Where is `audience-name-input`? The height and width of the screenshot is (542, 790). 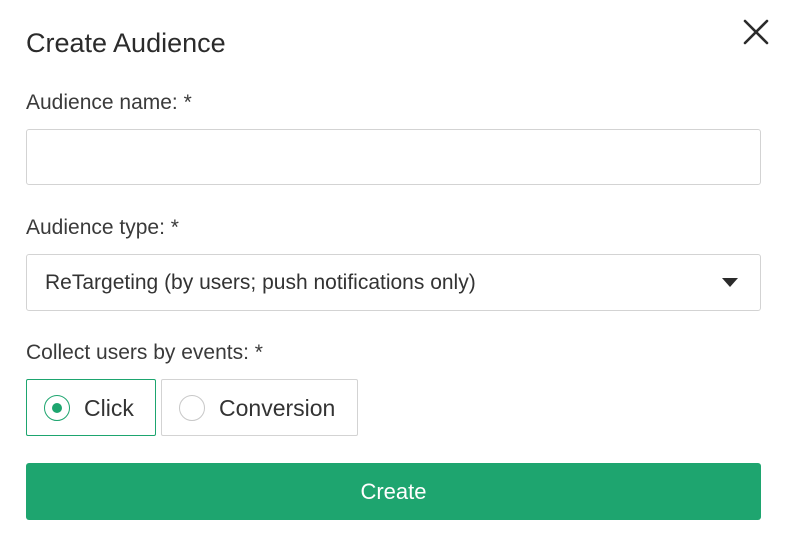 audience-name-input is located at coordinates (393, 157).